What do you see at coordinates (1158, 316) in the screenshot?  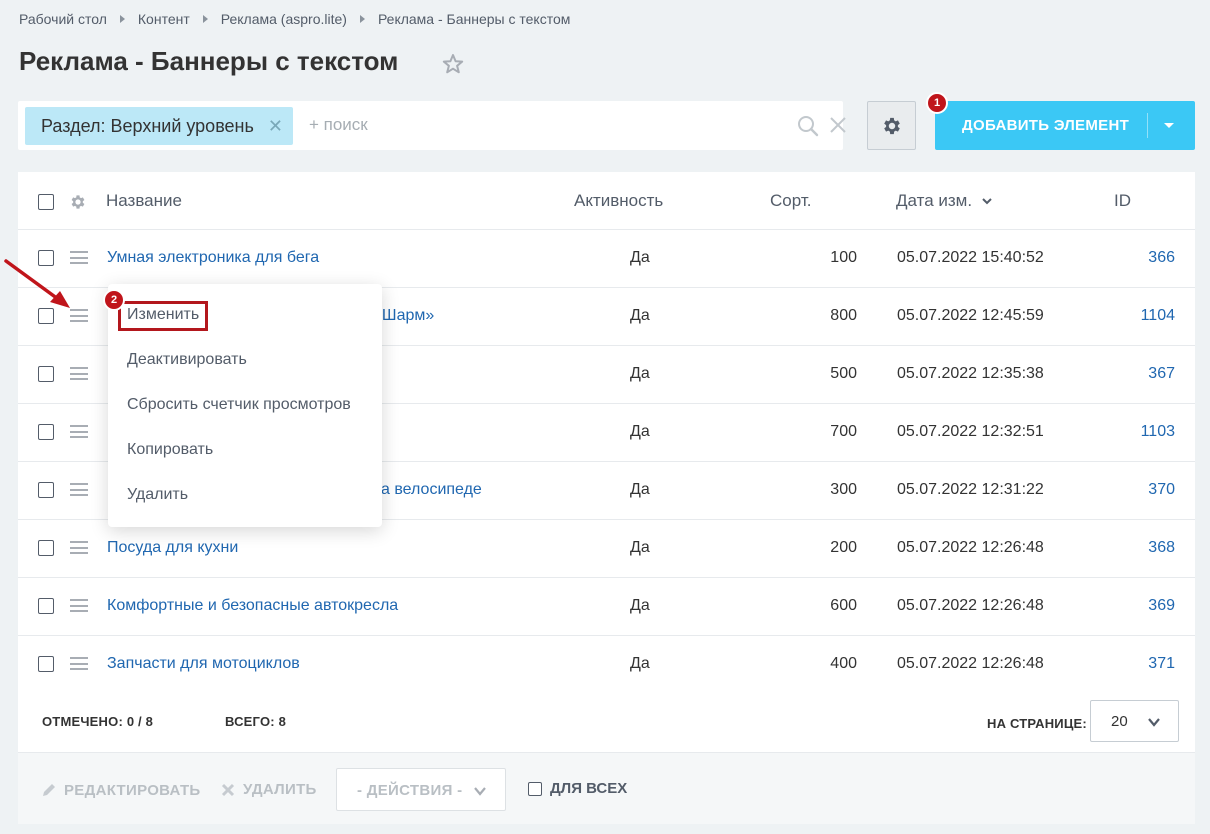 I see `row-id-link: 1104` at bounding box center [1158, 316].